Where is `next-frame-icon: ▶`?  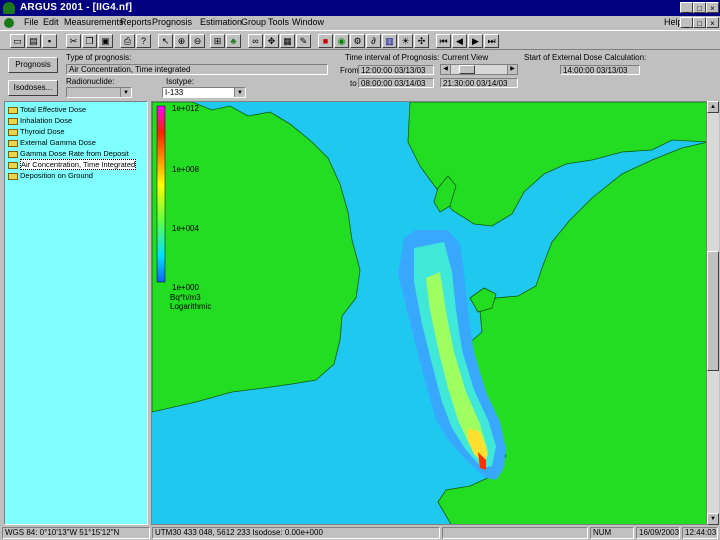
next-frame-icon: ▶ is located at coordinates (475, 41).